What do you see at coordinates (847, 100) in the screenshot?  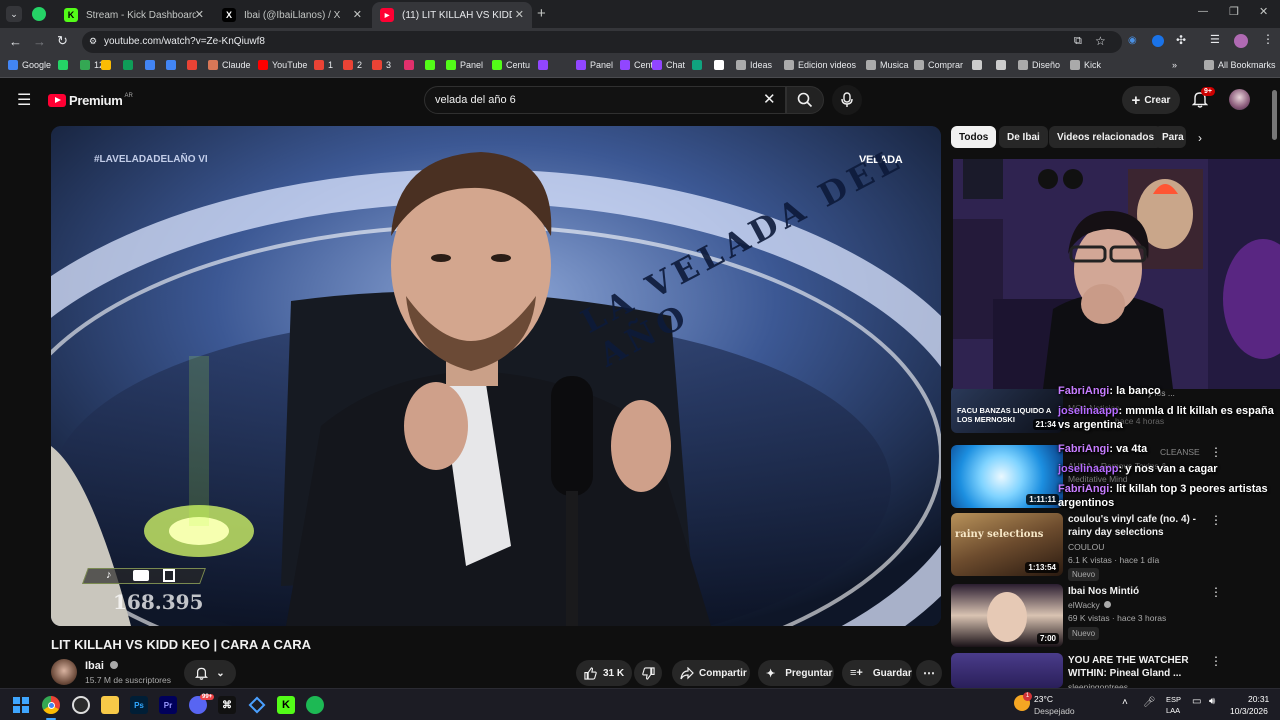 I see `voice-search-button` at bounding box center [847, 100].